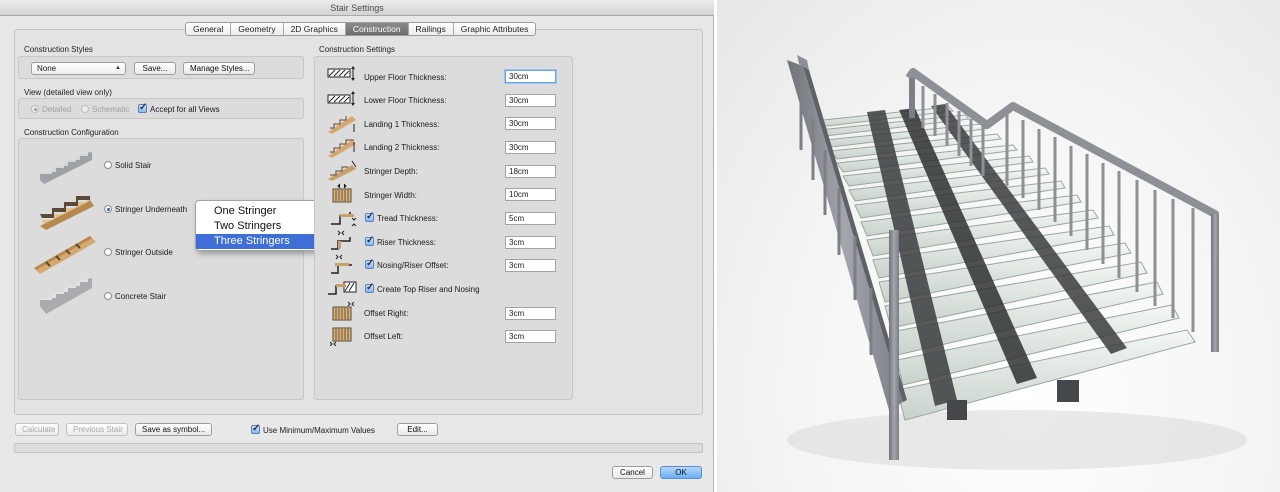  I want to click on stringer-outside-radio, so click(108, 252).